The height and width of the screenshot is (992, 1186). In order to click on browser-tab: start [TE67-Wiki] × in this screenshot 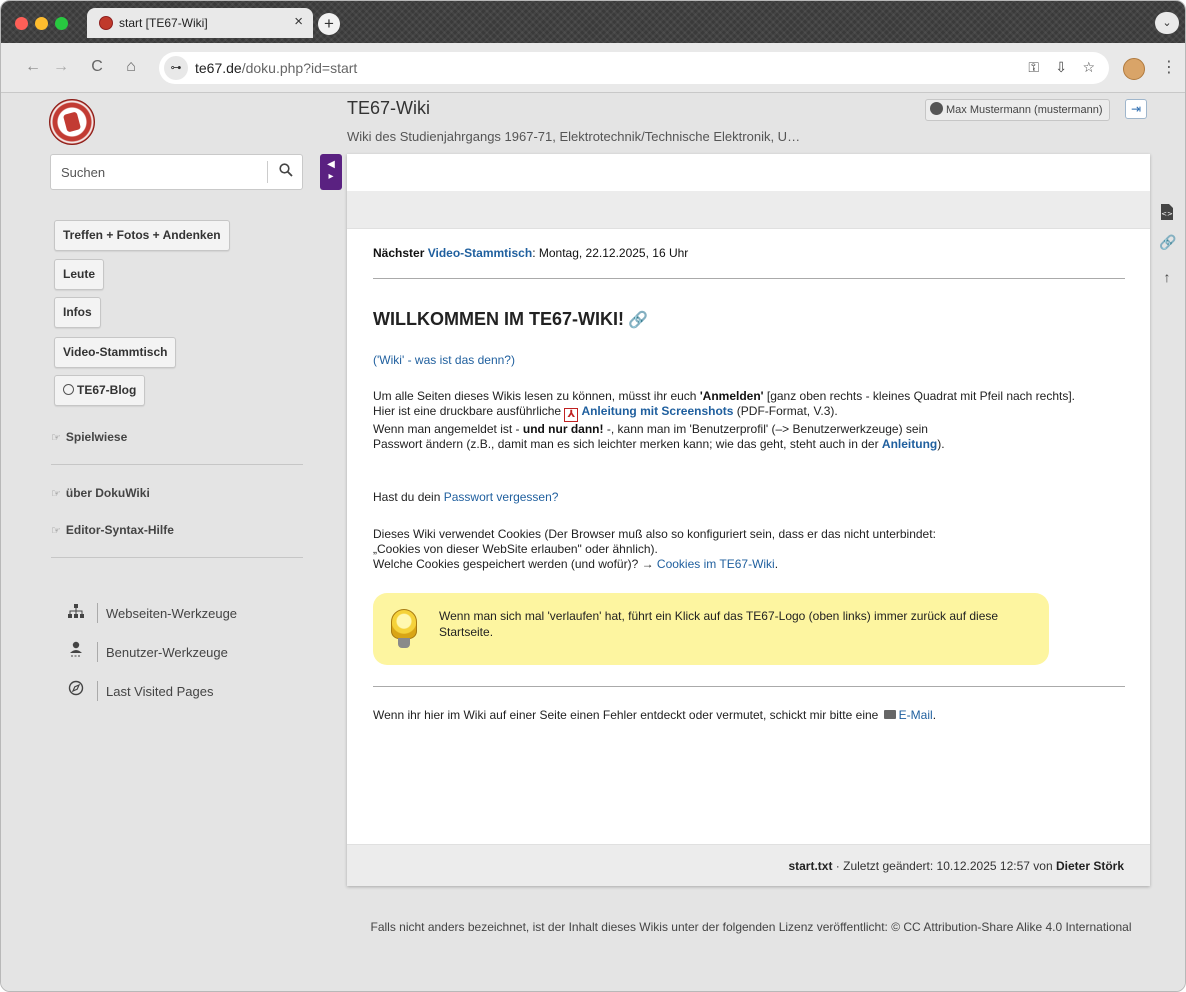, I will do `click(200, 23)`.